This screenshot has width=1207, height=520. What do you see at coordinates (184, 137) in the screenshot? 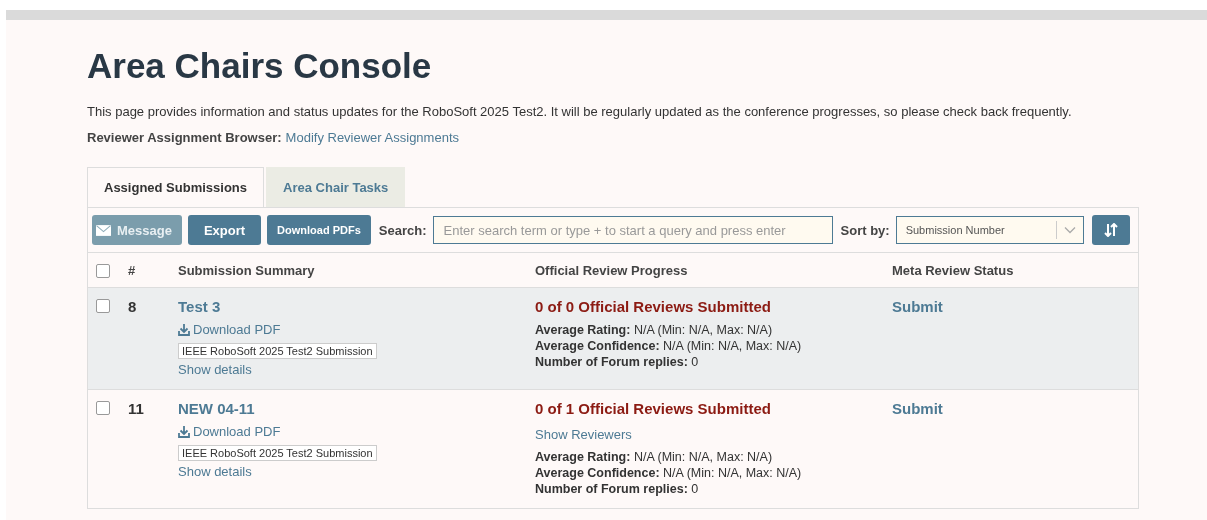
I see `assignment-label: Reviewer Assignment Browser:` at bounding box center [184, 137].